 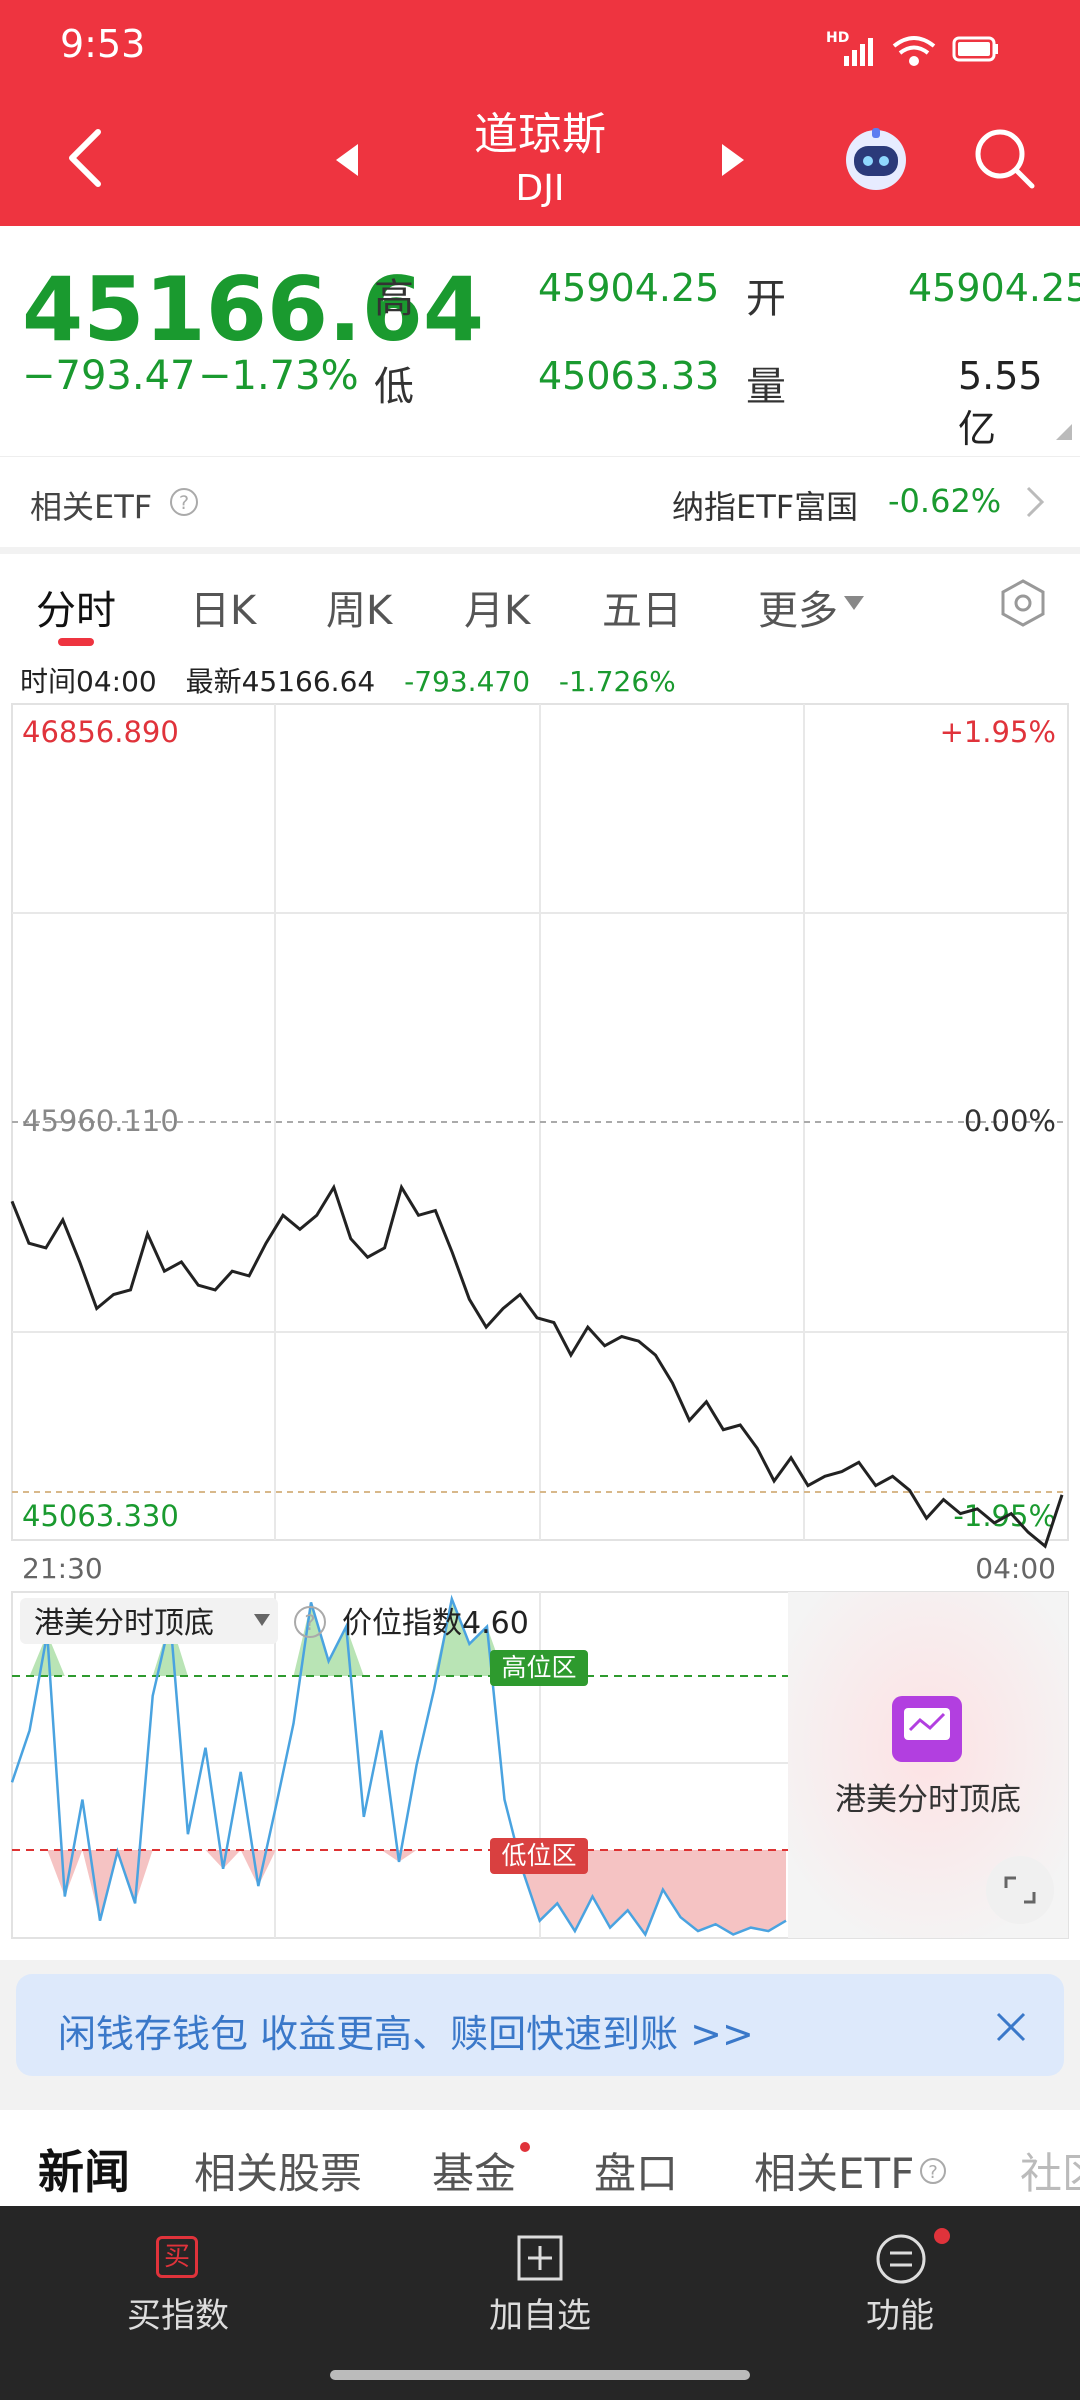 I want to click on x-end-label: 04:00, so click(x=1015, y=1568).